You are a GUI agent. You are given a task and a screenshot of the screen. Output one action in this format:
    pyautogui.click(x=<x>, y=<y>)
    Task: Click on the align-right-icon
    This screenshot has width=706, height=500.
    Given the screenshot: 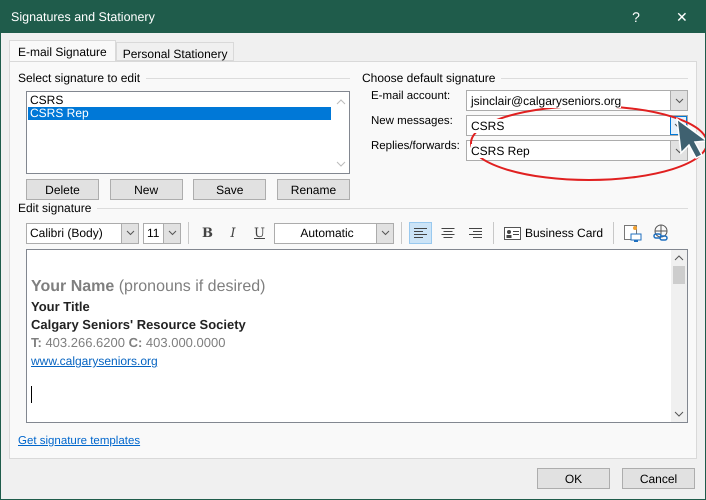 What is the action you would take?
    pyautogui.click(x=475, y=233)
    